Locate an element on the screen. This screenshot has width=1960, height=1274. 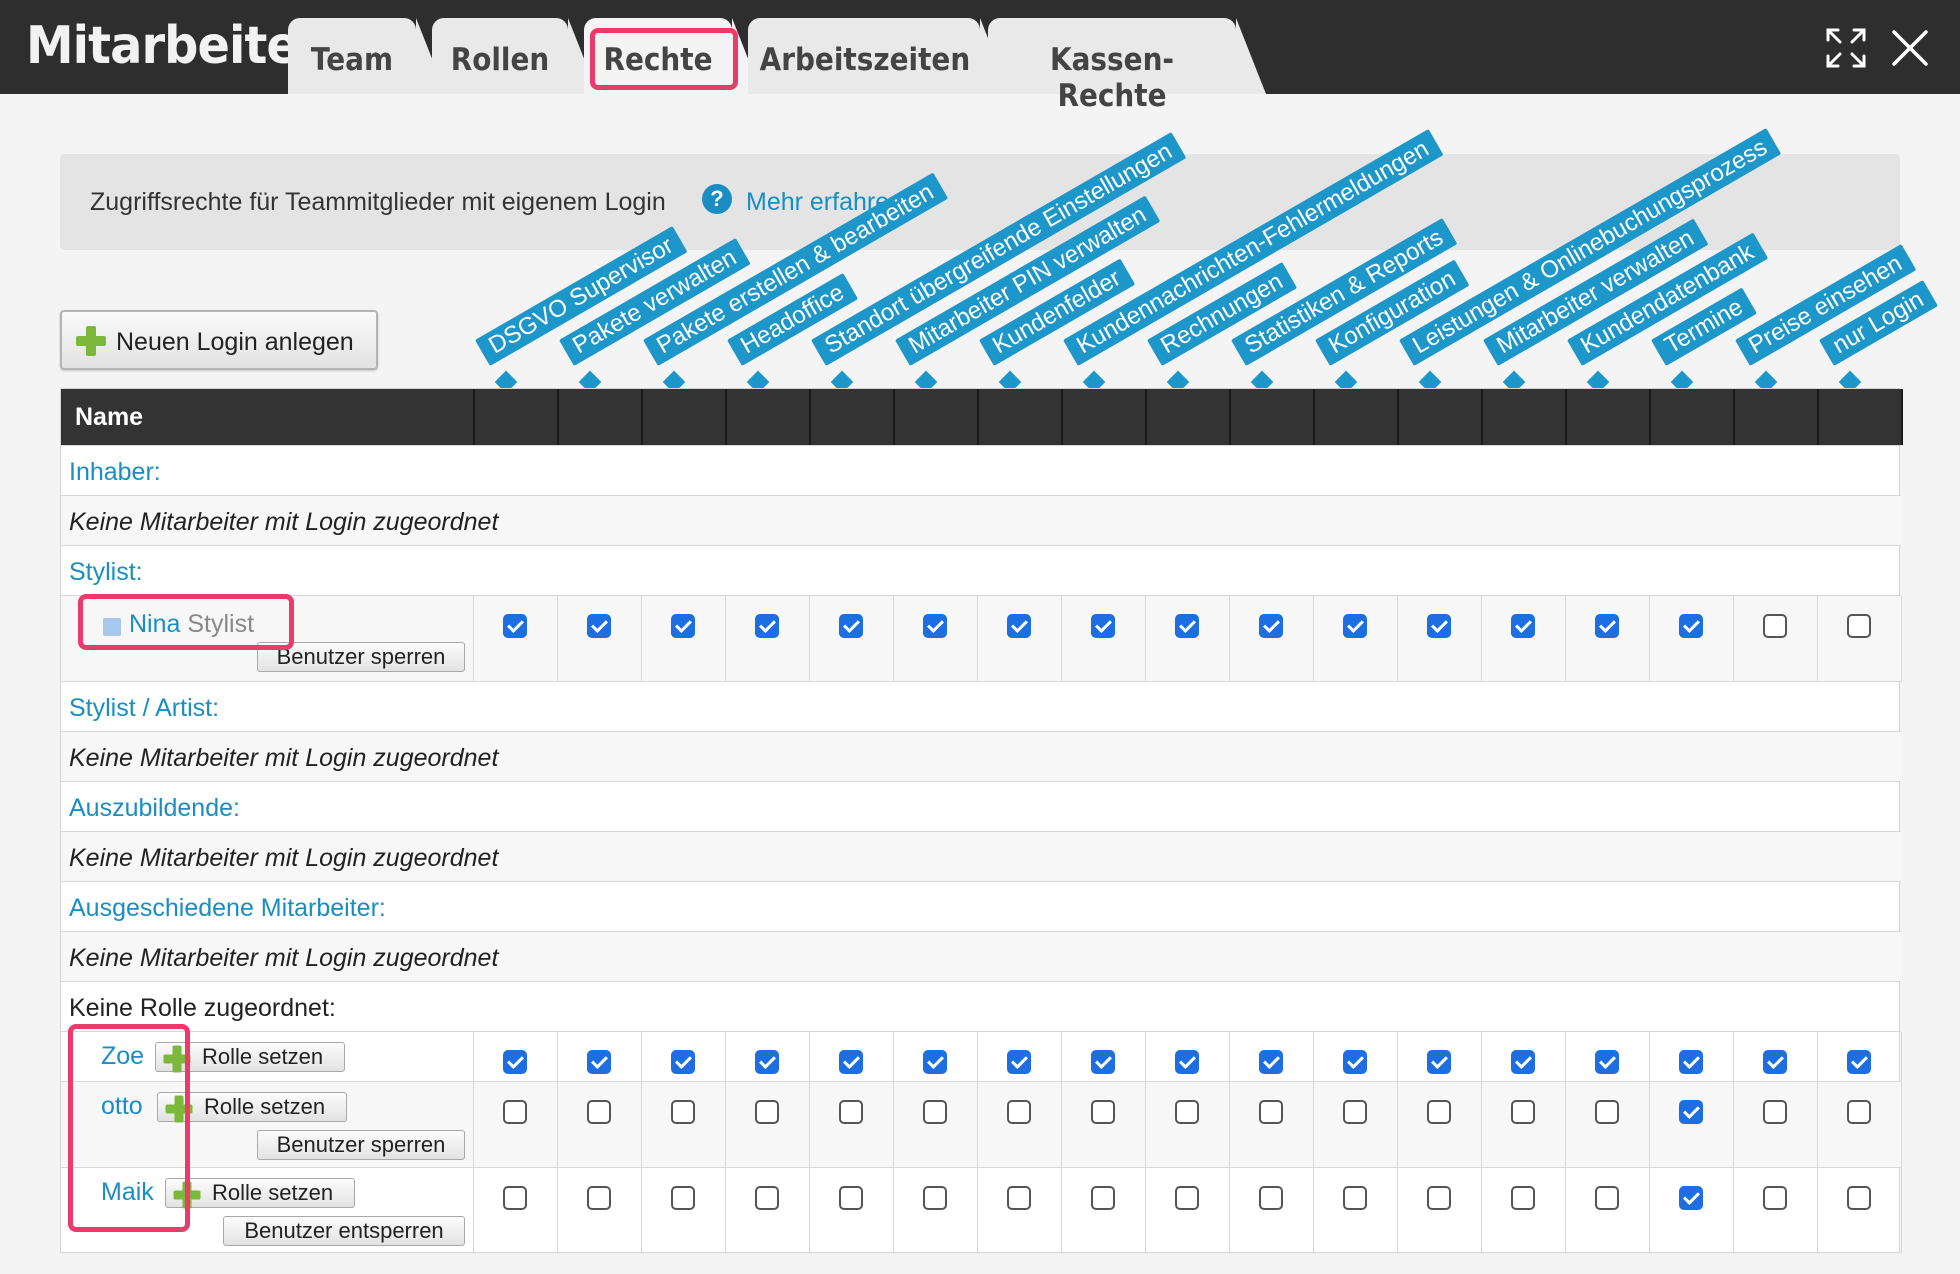
empty-row: Keine Mitarbeiter mit Login zugeordnet is located at coordinates (981, 956).